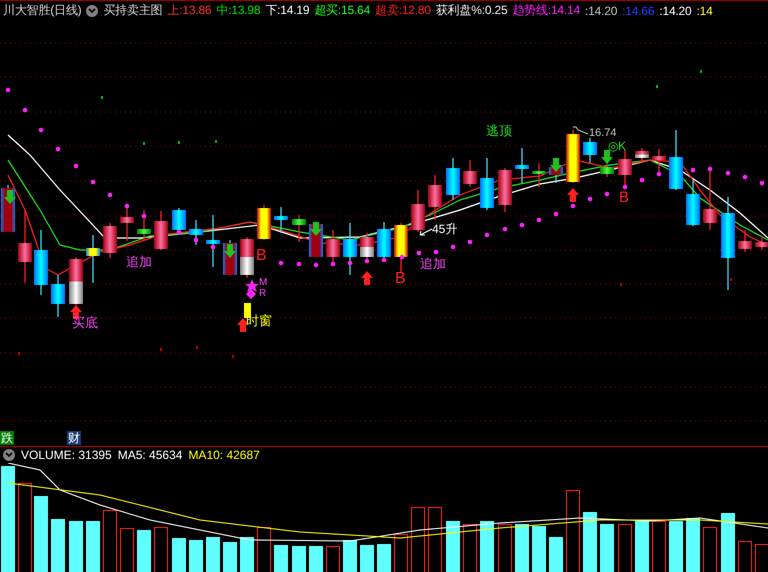 The image size is (768, 572). Describe the element at coordinates (85, 322) in the screenshot. I see `chart-annotation: 买底` at that location.